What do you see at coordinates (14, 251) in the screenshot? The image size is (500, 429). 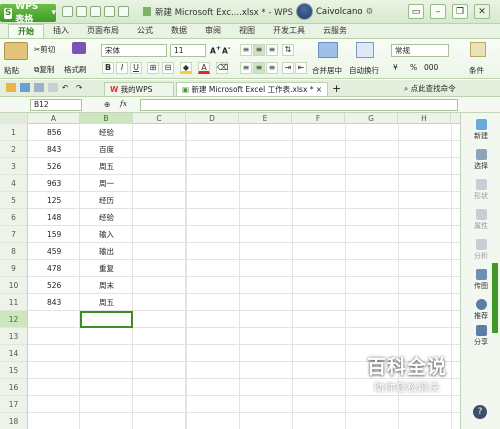 I see `row-header: 8` at bounding box center [14, 251].